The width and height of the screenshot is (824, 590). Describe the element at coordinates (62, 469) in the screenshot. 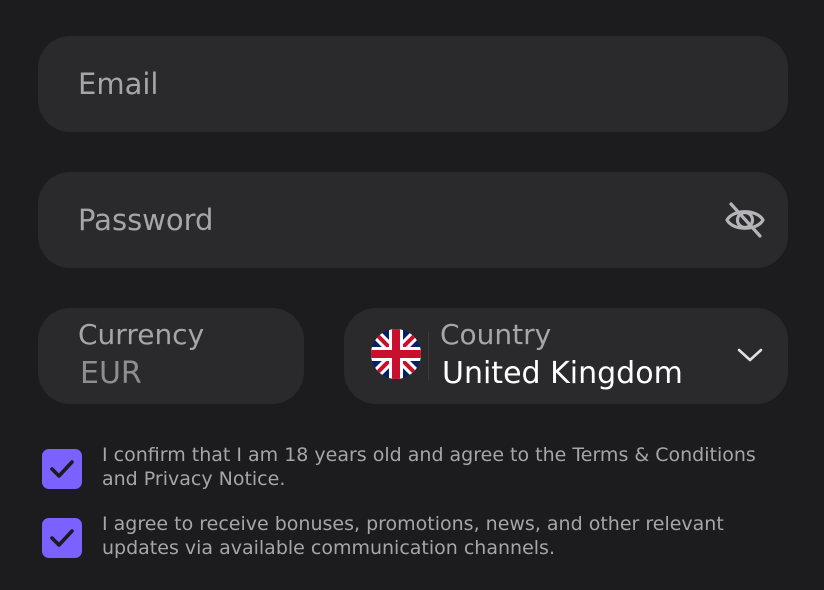

I see `age-terms-checkbox` at that location.